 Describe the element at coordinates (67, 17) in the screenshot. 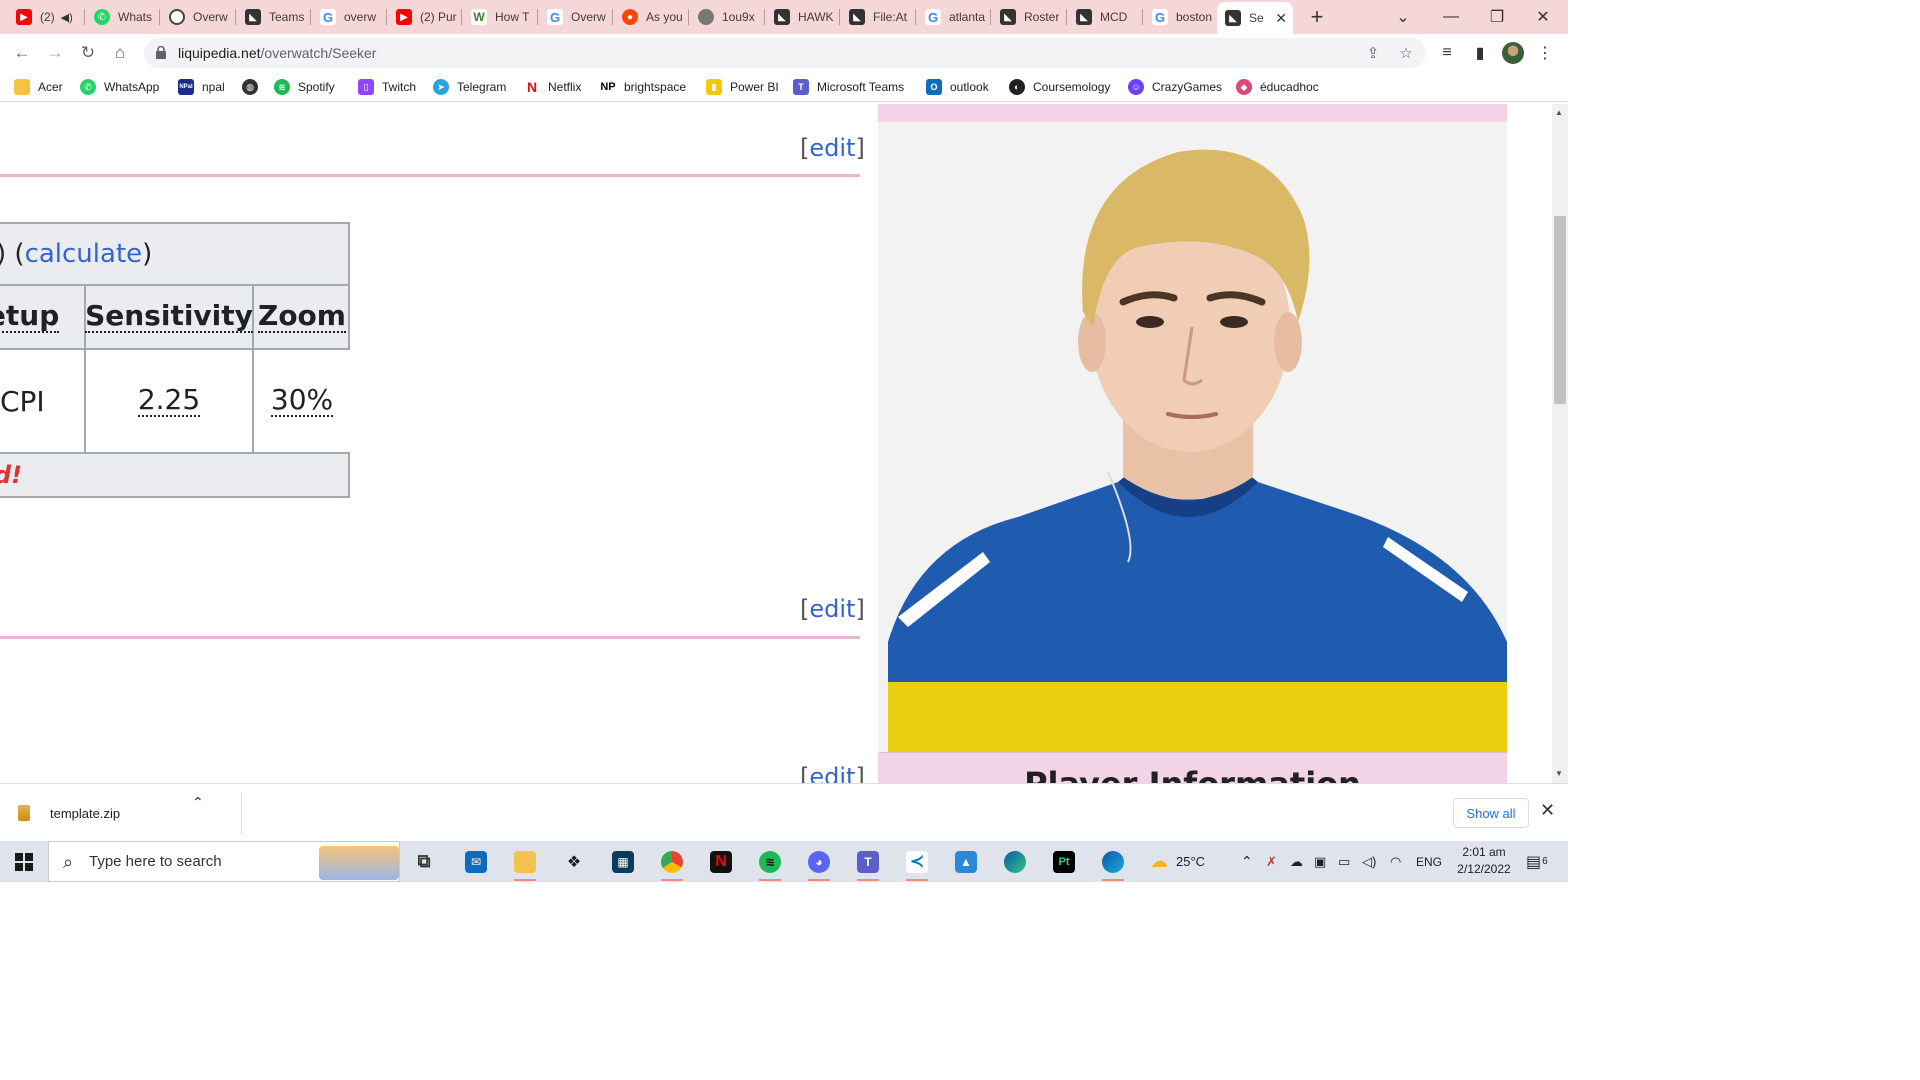

I see `speaker-icon: ◀)` at that location.